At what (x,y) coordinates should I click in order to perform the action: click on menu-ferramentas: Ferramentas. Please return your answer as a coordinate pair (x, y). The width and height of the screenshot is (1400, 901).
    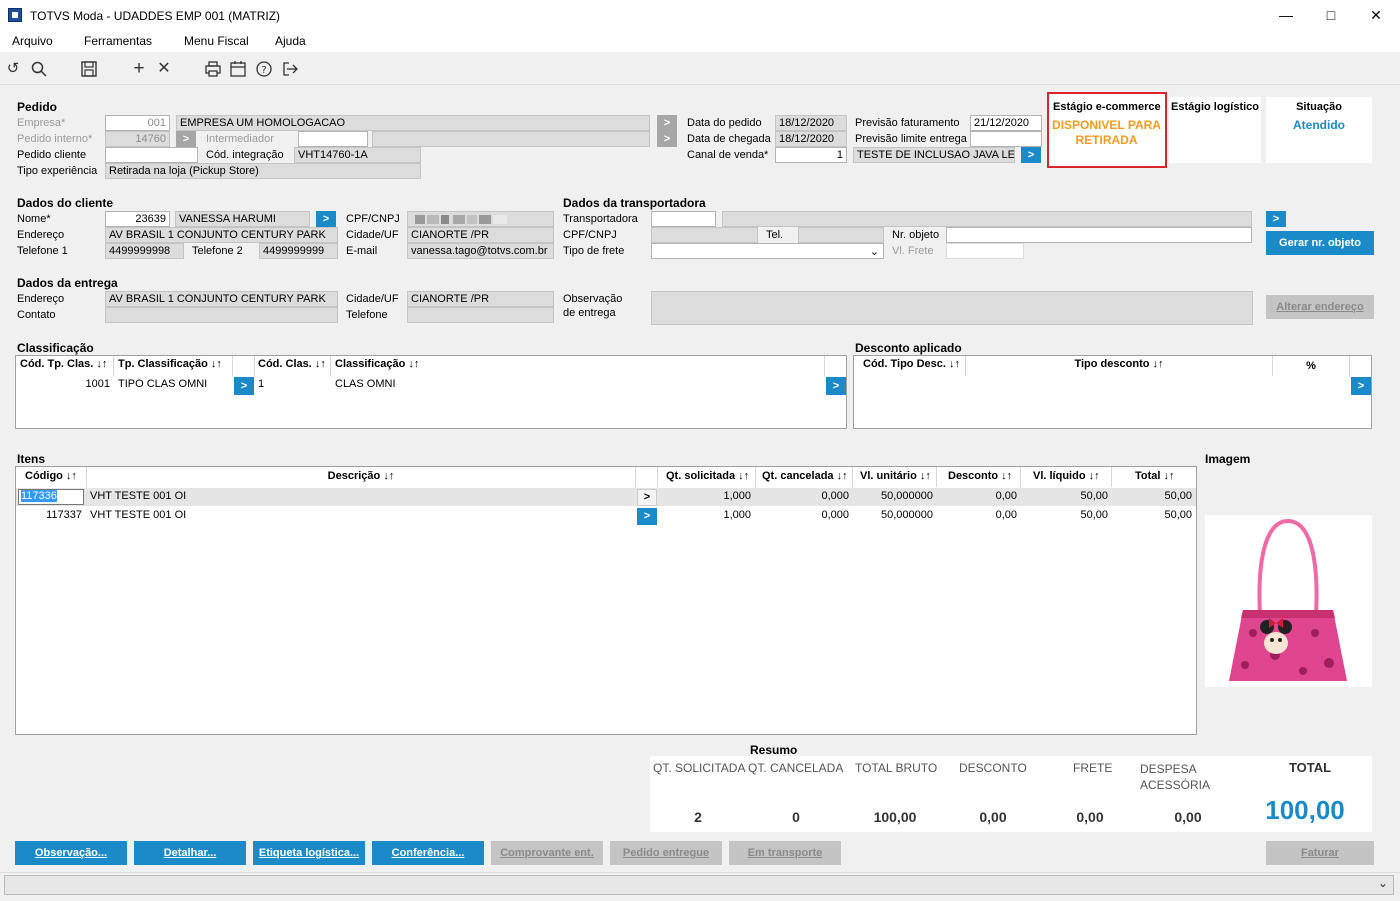
    Looking at the image, I should click on (118, 41).